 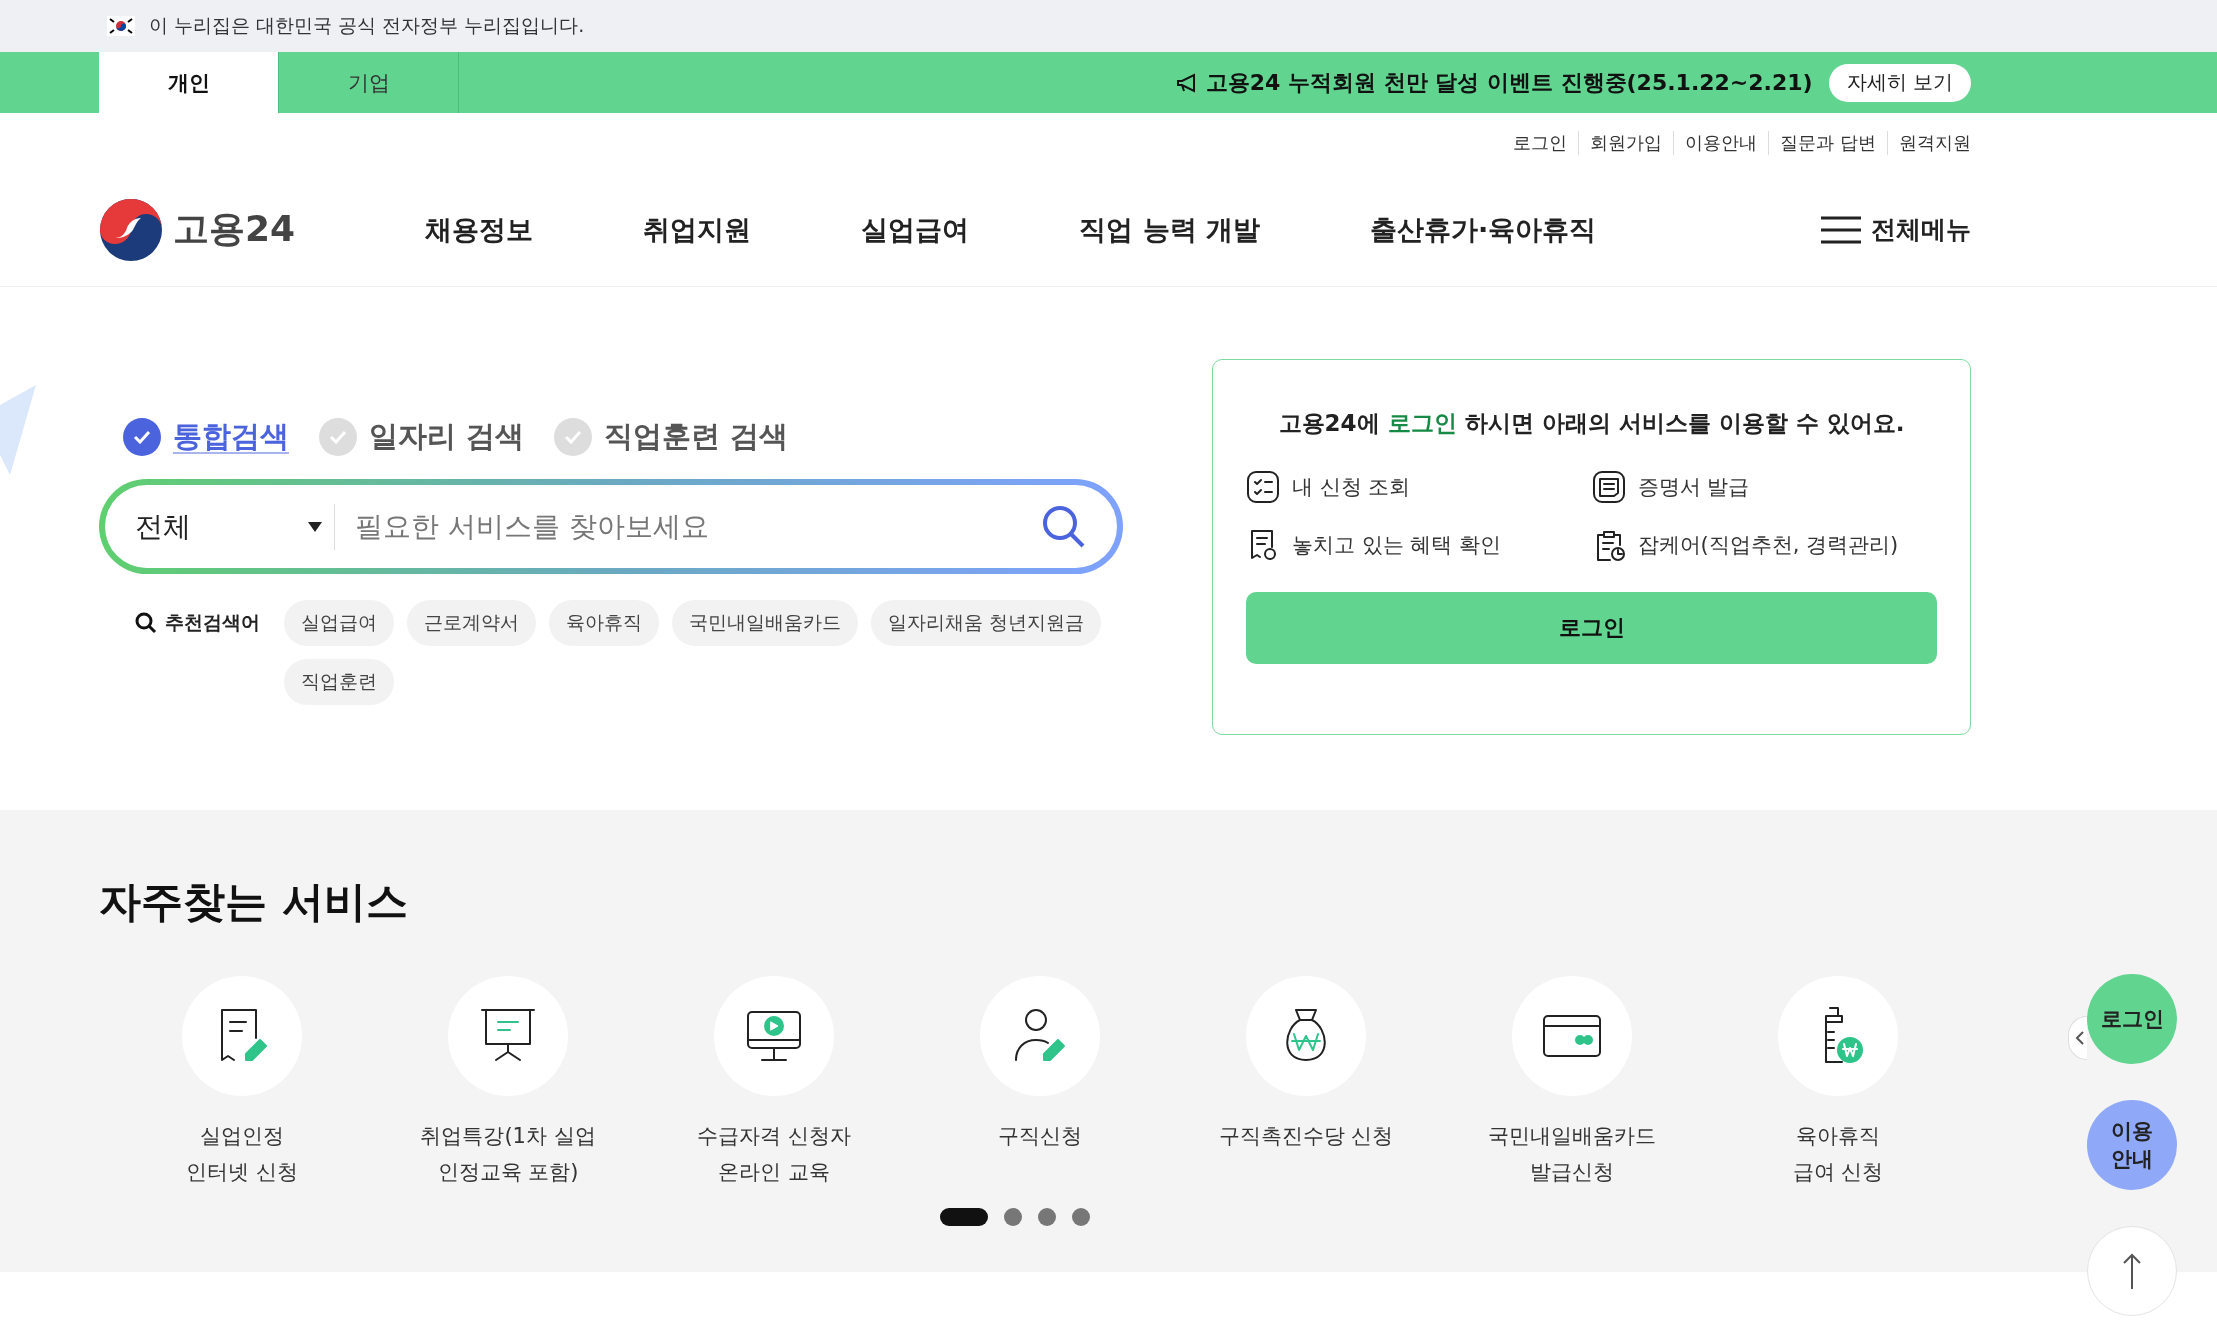 What do you see at coordinates (121, 26) in the screenshot?
I see `flag-icon` at bounding box center [121, 26].